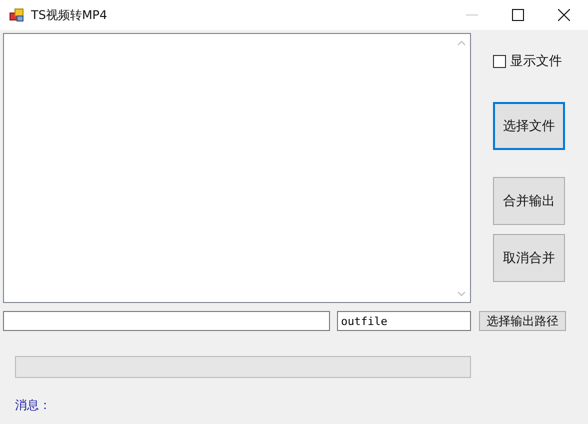  What do you see at coordinates (17, 15) in the screenshot?
I see `app-icon` at bounding box center [17, 15].